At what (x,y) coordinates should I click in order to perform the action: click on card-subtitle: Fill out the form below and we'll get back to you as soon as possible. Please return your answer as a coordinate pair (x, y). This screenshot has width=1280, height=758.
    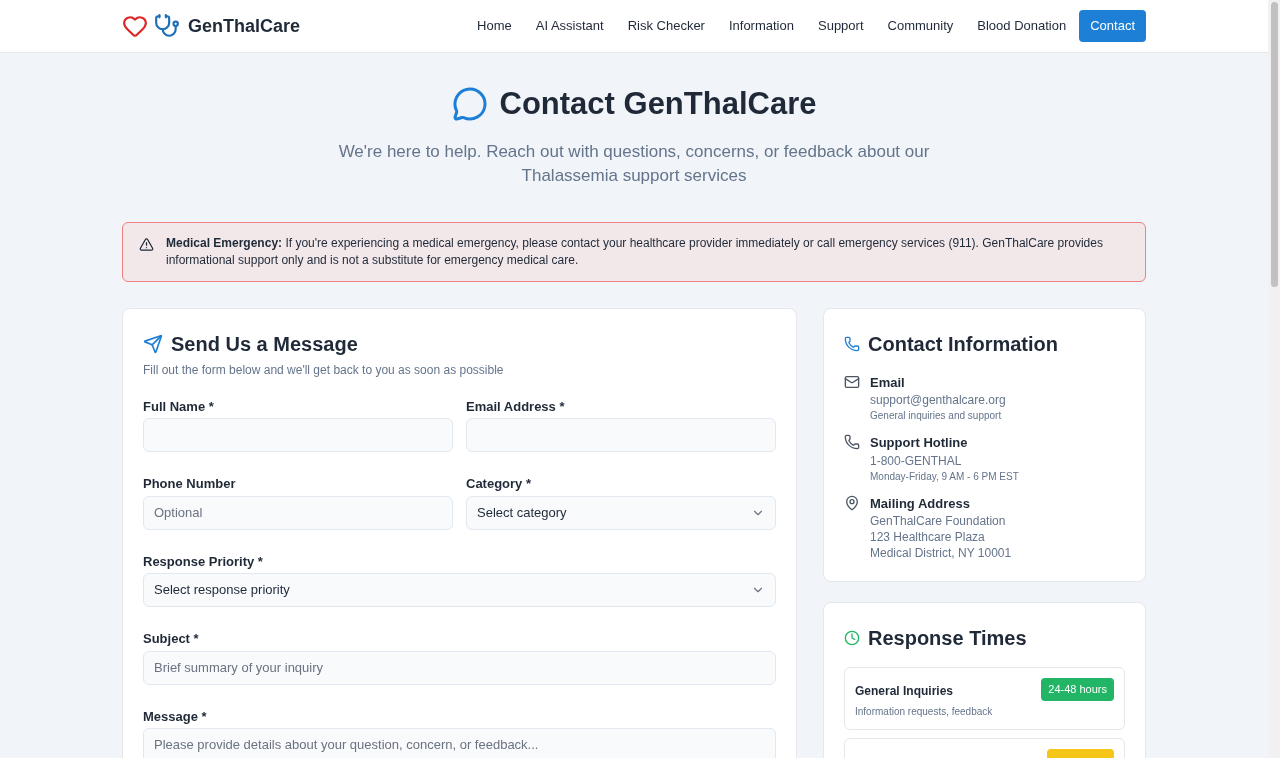
    Looking at the image, I should click on (324, 370).